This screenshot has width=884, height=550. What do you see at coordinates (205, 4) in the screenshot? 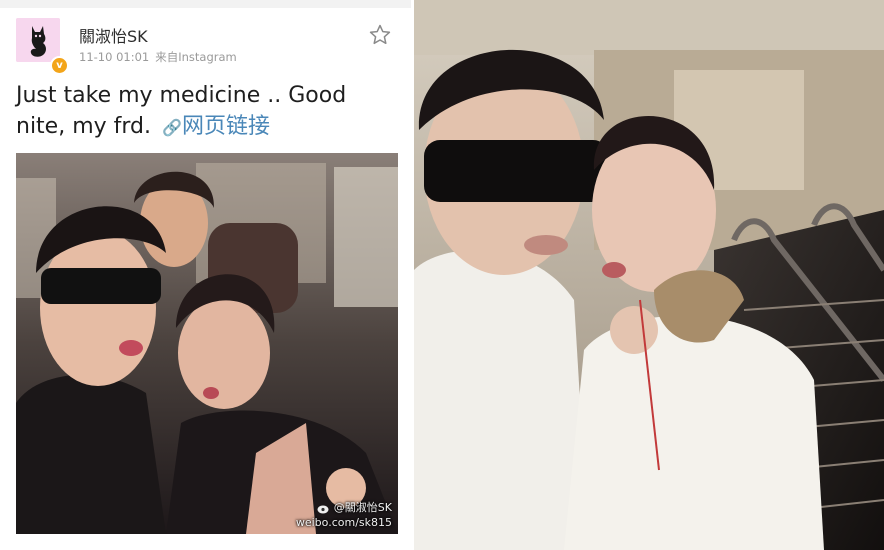
I see `top-strip` at bounding box center [205, 4].